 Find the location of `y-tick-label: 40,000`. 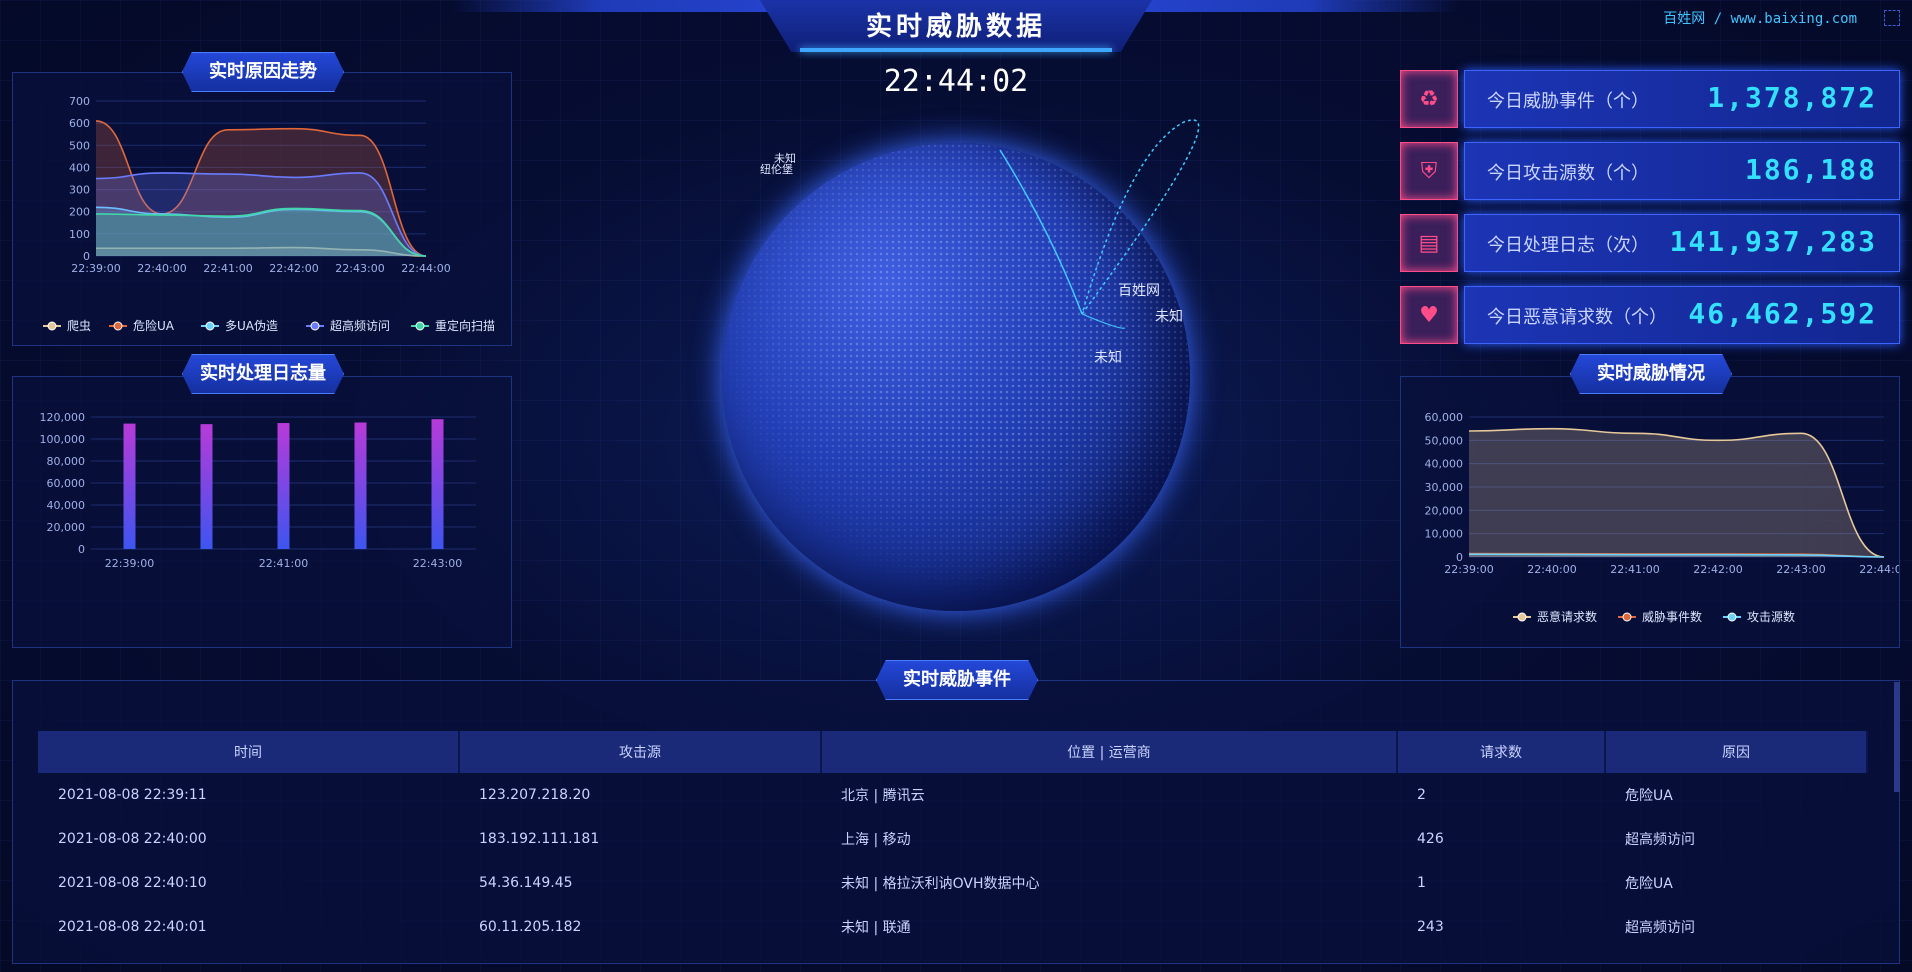

y-tick-label: 40,000 is located at coordinates (1444, 464).